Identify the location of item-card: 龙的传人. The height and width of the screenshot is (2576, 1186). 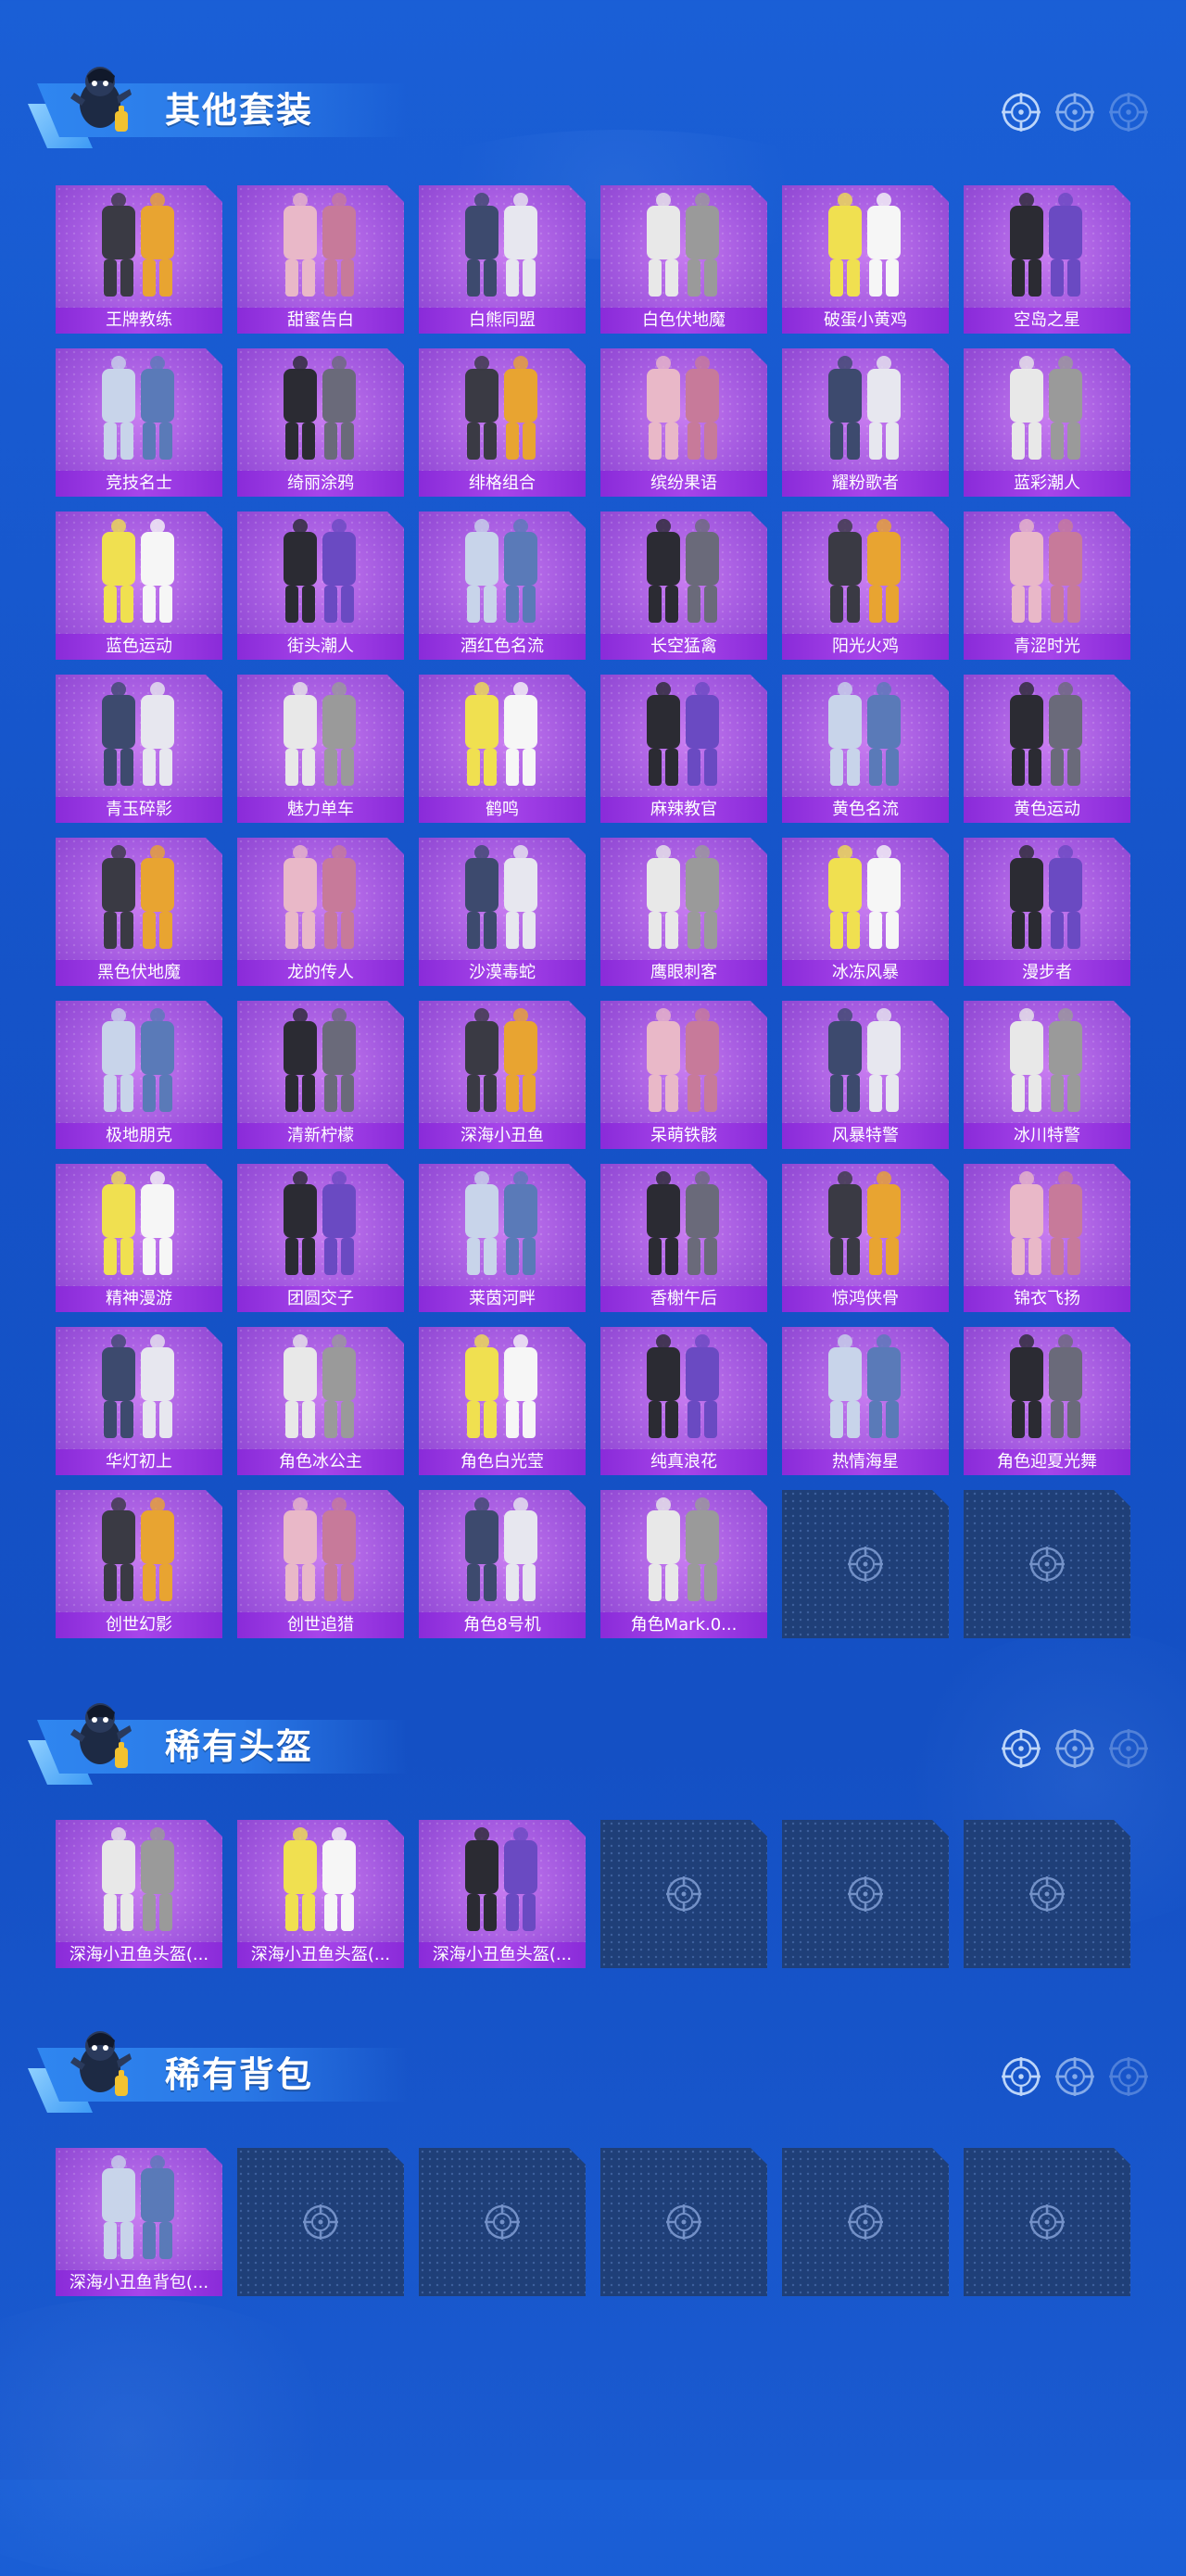
(320, 912).